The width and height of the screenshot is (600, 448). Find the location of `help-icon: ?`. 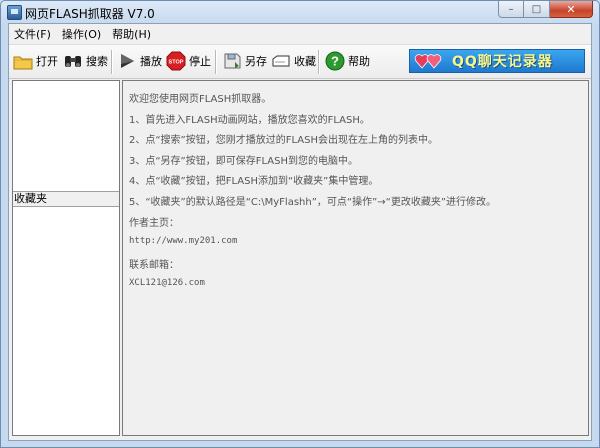

help-icon: ? is located at coordinates (335, 61).